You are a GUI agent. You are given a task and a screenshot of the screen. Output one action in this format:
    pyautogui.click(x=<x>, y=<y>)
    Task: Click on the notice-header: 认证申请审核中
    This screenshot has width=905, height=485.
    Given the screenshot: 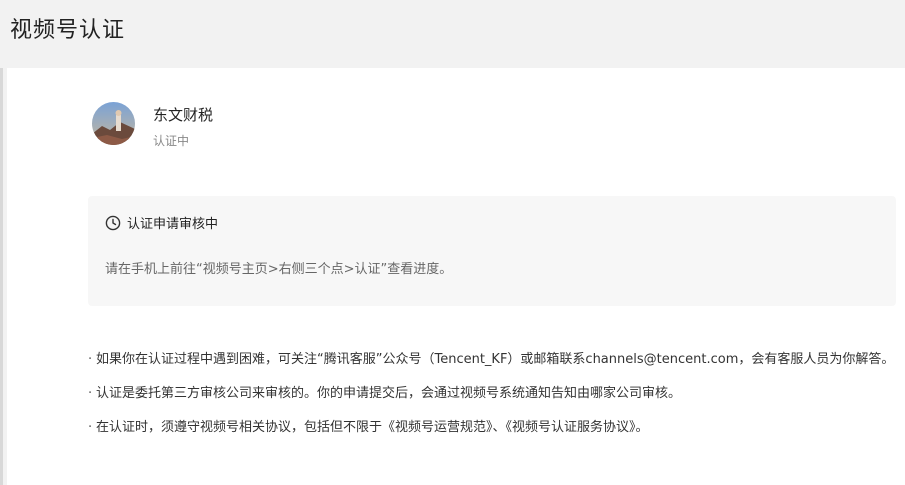 What is the action you would take?
    pyautogui.click(x=161, y=222)
    